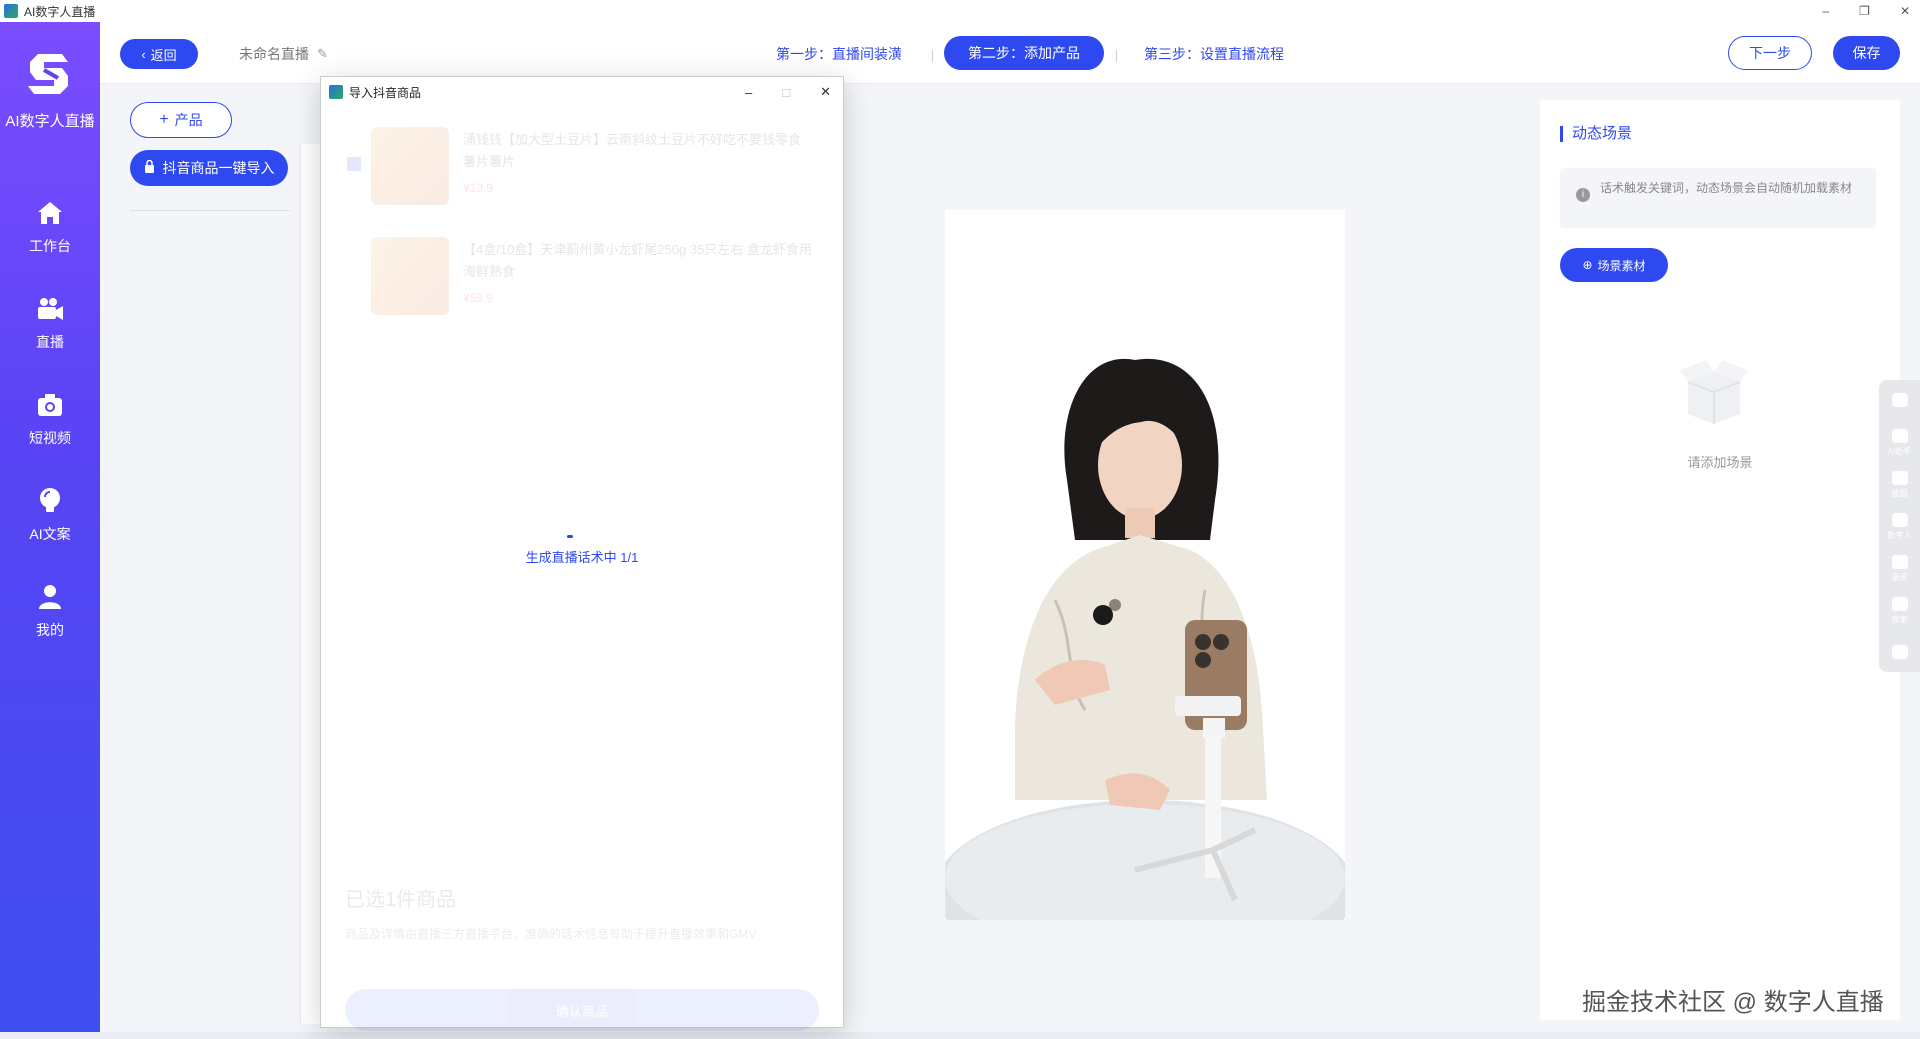  I want to click on float-tool-settings, so click(1899, 653).